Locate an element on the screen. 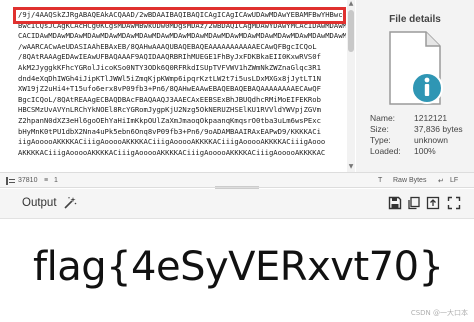  scroll-up-icon: ▲ is located at coordinates (351, 3).